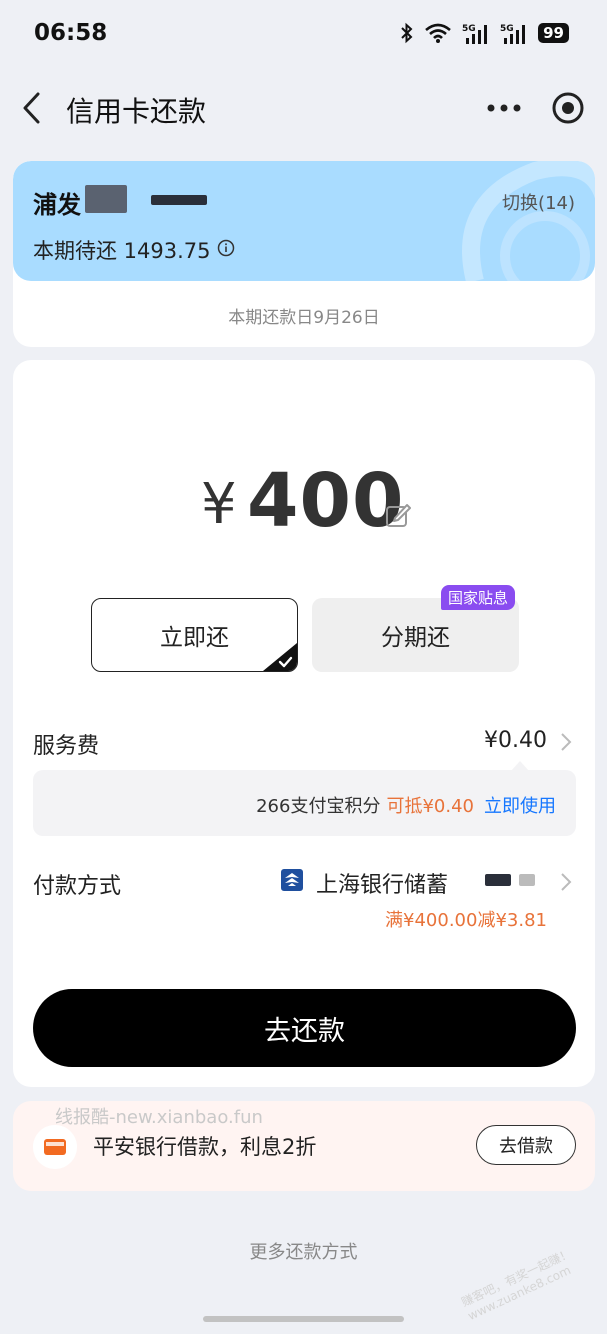 This screenshot has height=1334, width=607. I want to click on masked-card-number, so click(179, 200).